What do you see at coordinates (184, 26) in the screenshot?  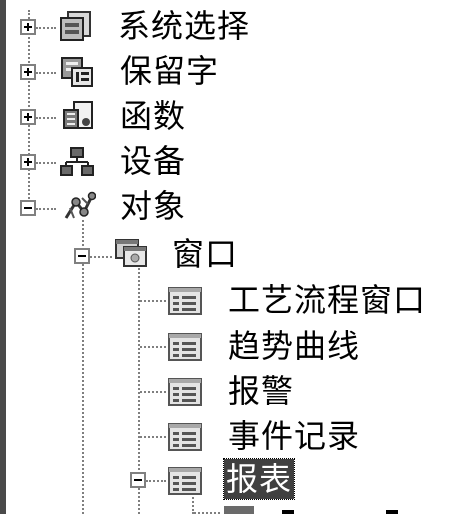 I see `tree-item-label: 系统选择` at bounding box center [184, 26].